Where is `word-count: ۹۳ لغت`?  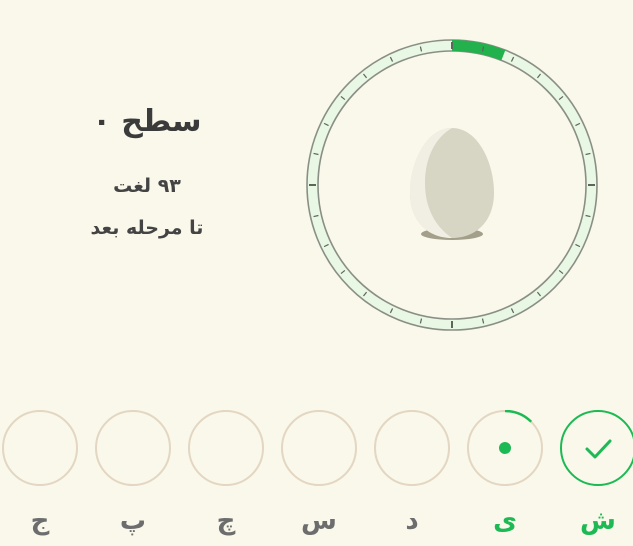
word-count: ۹۳ لغت is located at coordinates (147, 186).